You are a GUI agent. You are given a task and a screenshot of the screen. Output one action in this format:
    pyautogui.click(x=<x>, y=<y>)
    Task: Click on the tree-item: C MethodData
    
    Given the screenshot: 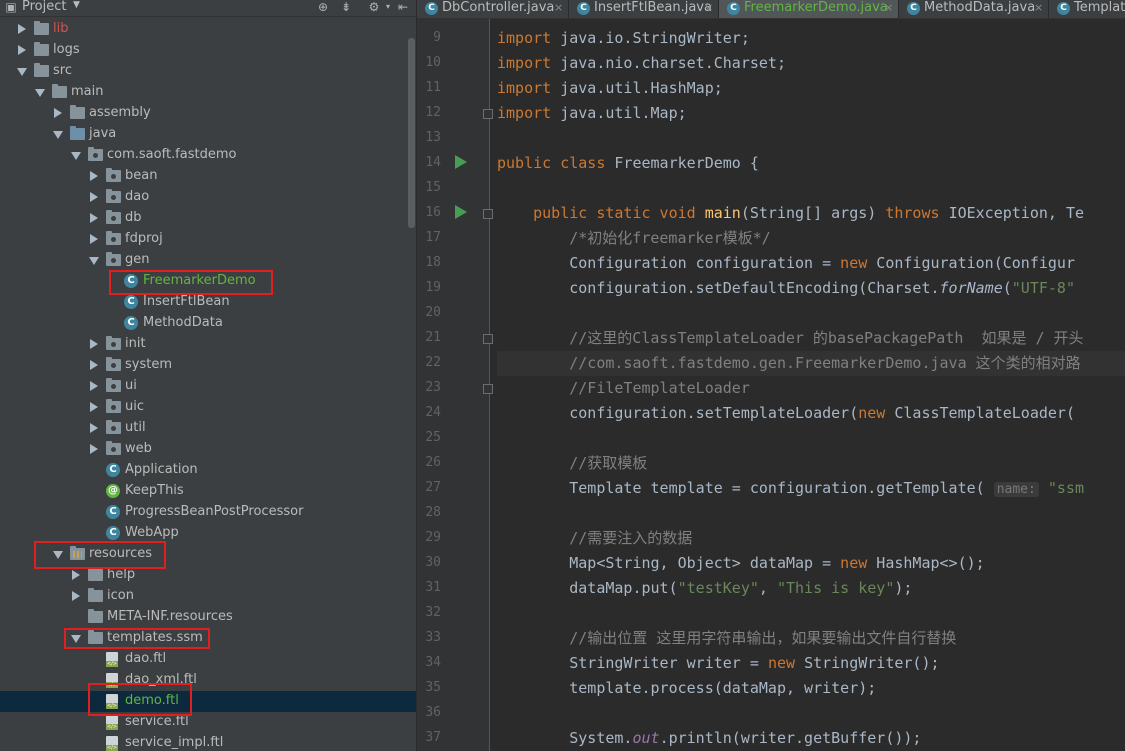 What is the action you would take?
    pyautogui.click(x=208, y=323)
    